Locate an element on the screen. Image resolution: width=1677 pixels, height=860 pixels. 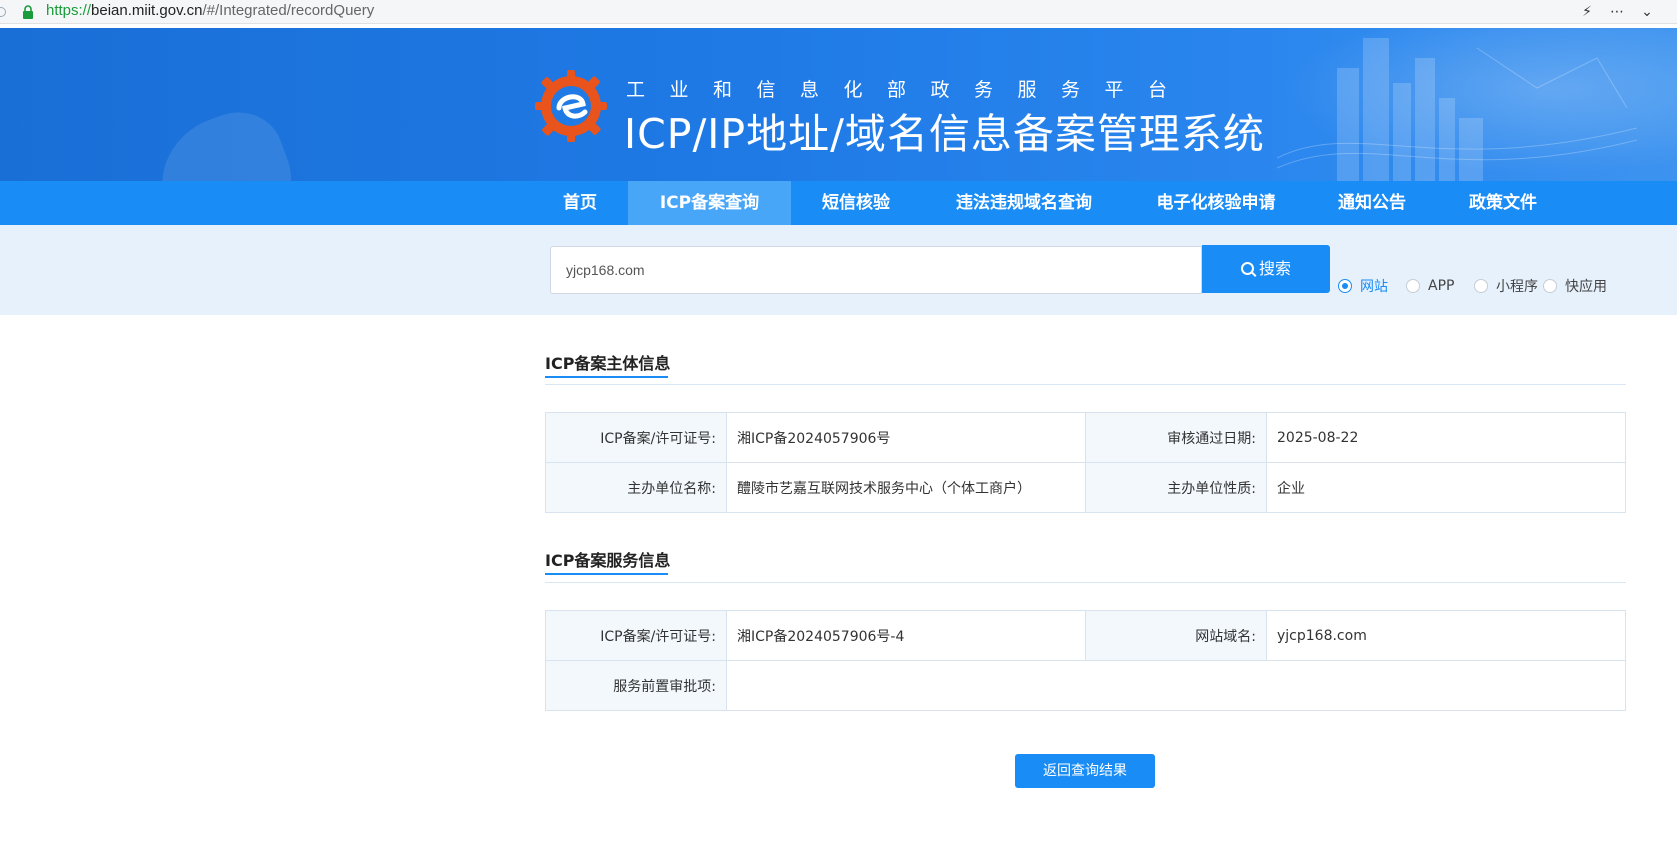
nav-item-illegal-domain-query: 违法违规域名查询 is located at coordinates (1024, 203).